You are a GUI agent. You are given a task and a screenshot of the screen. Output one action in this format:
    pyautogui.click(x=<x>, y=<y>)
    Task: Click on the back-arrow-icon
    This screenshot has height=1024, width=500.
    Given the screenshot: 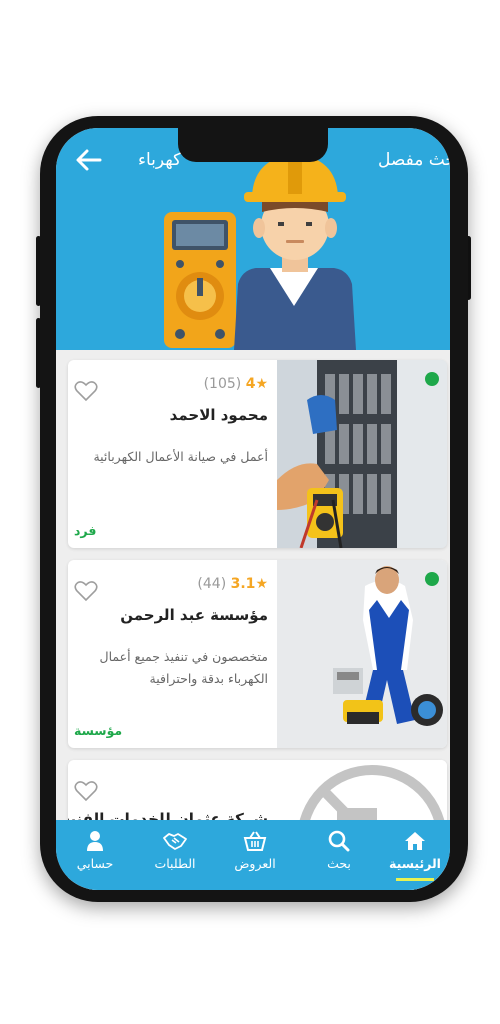 What is the action you would take?
    pyautogui.click(x=88, y=160)
    